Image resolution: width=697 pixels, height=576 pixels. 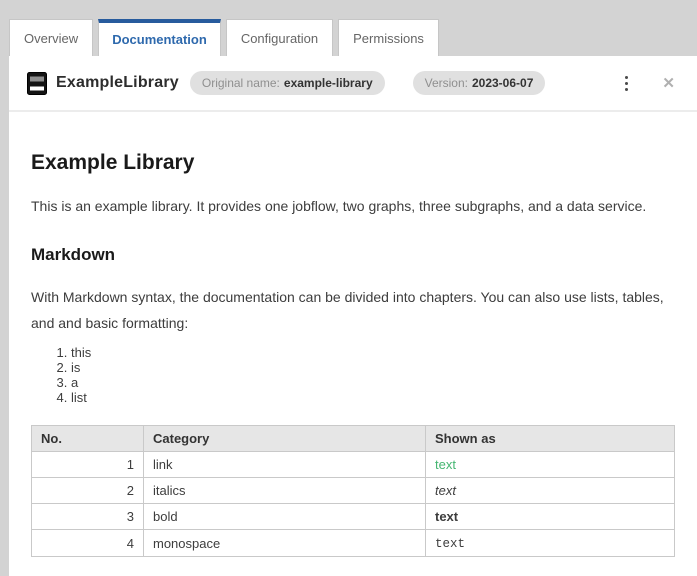 I want to click on tab-documentation: Documentation, so click(x=159, y=37).